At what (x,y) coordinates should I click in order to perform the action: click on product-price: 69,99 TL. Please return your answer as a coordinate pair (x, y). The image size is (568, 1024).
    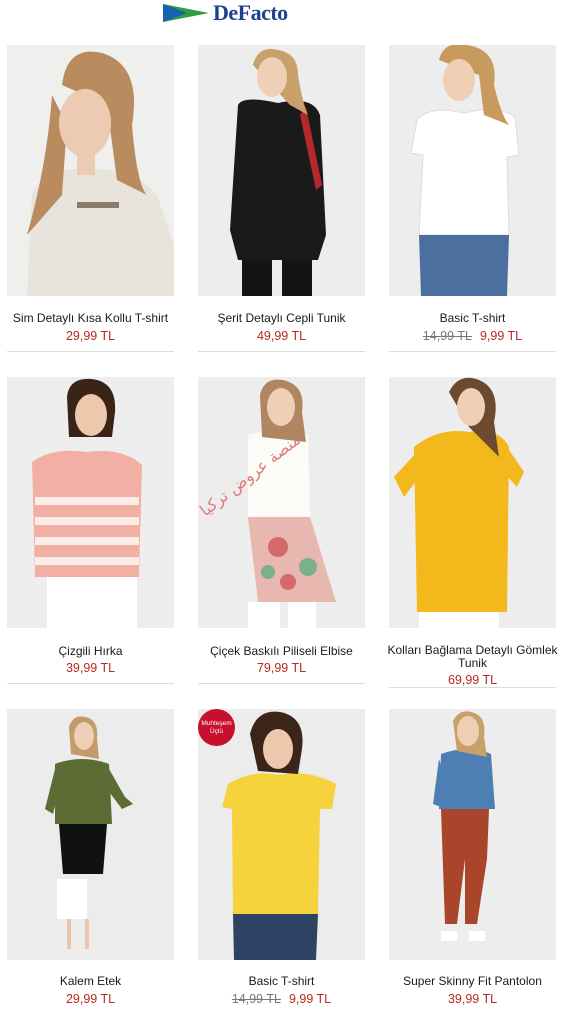
    Looking at the image, I should click on (472, 680).